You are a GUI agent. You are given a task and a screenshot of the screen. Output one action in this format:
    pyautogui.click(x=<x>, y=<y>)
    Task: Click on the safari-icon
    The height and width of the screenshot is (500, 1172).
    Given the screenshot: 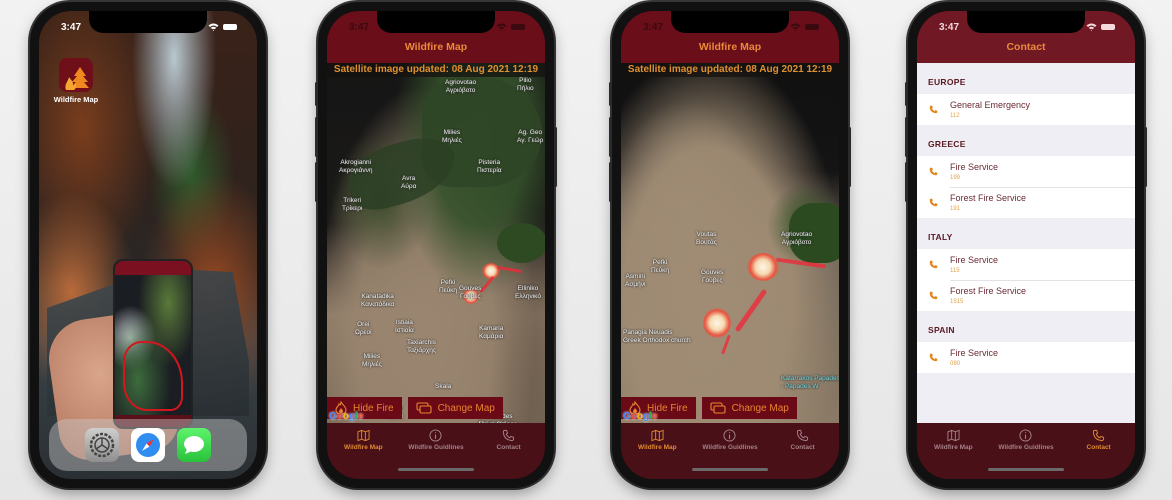 What is the action you would take?
    pyautogui.click(x=148, y=445)
    